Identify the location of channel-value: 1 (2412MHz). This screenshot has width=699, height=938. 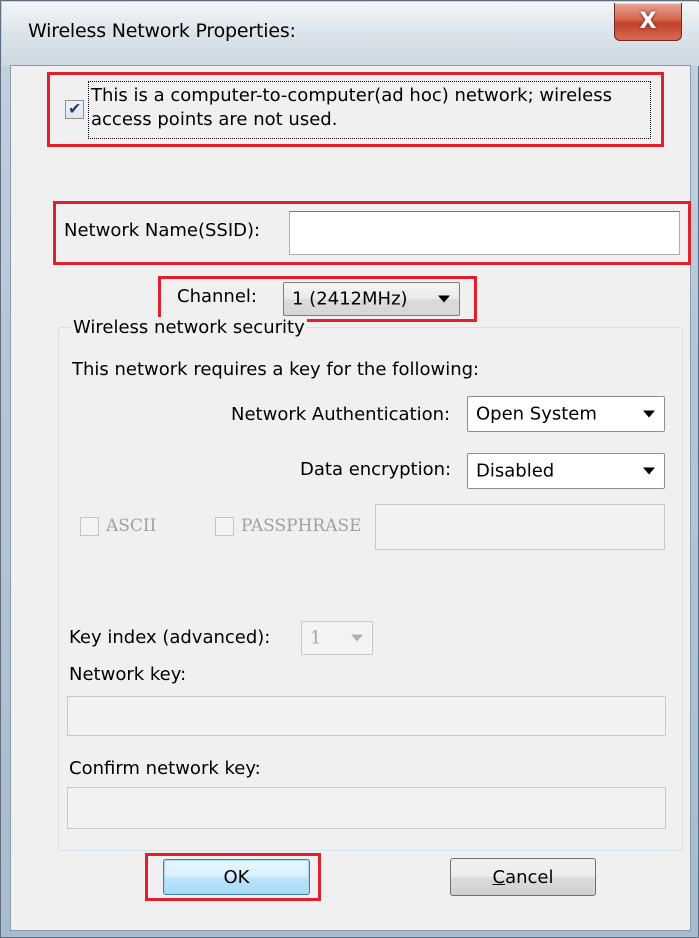
(350, 299).